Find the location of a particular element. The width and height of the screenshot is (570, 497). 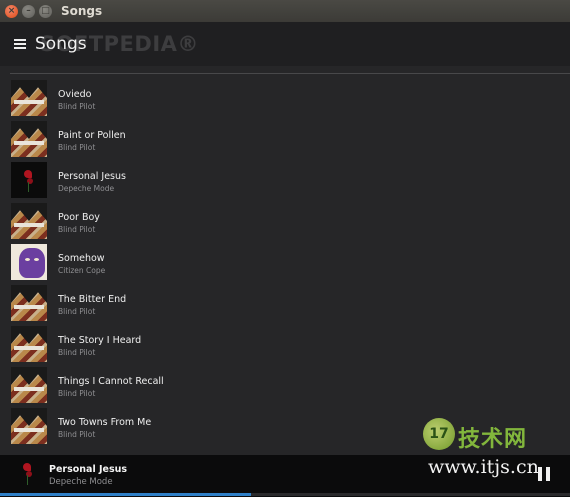

song-artist: Citizen Cope is located at coordinates (82, 270).